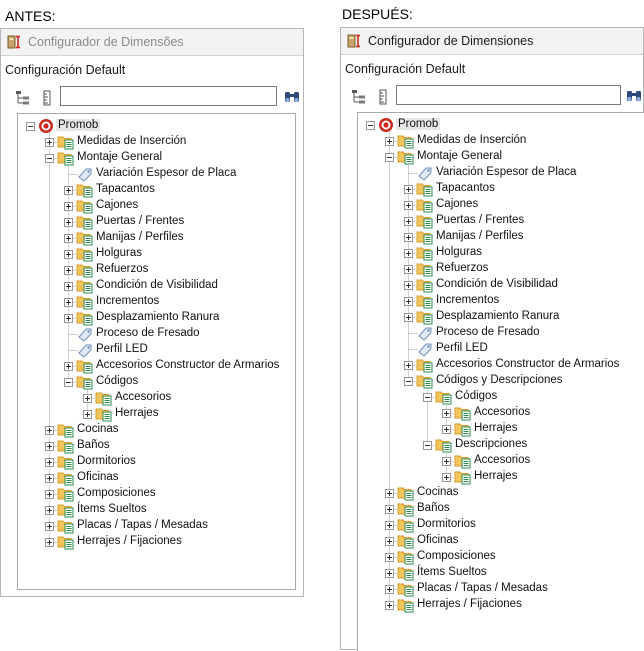  What do you see at coordinates (501, 525) in the screenshot?
I see `tree-node: Dormitorios` at bounding box center [501, 525].